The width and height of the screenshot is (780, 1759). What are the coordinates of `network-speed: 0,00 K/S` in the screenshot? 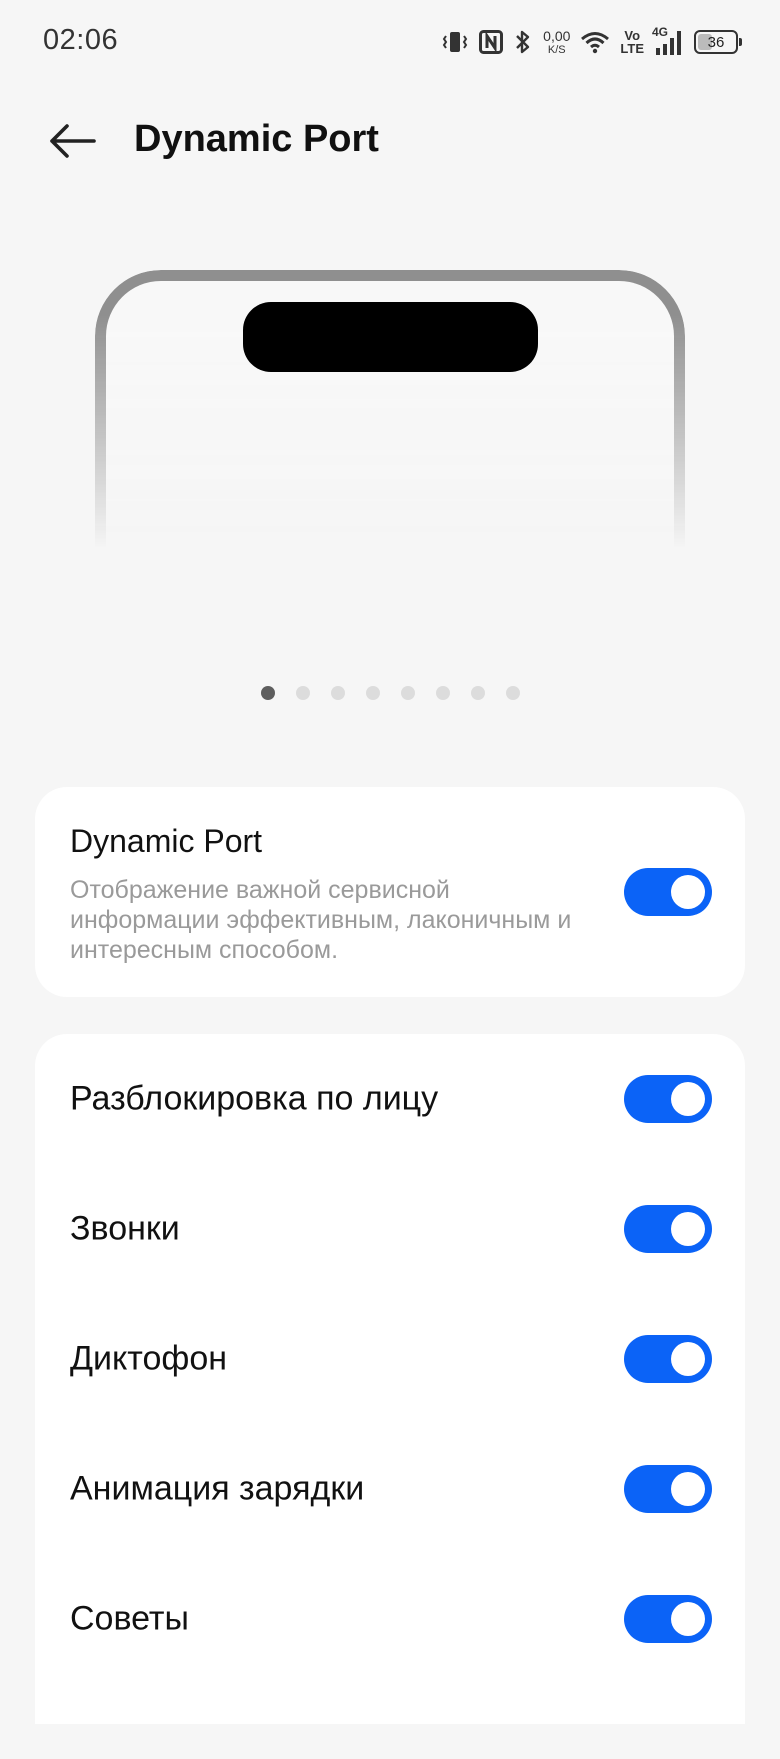 It's located at (556, 42).